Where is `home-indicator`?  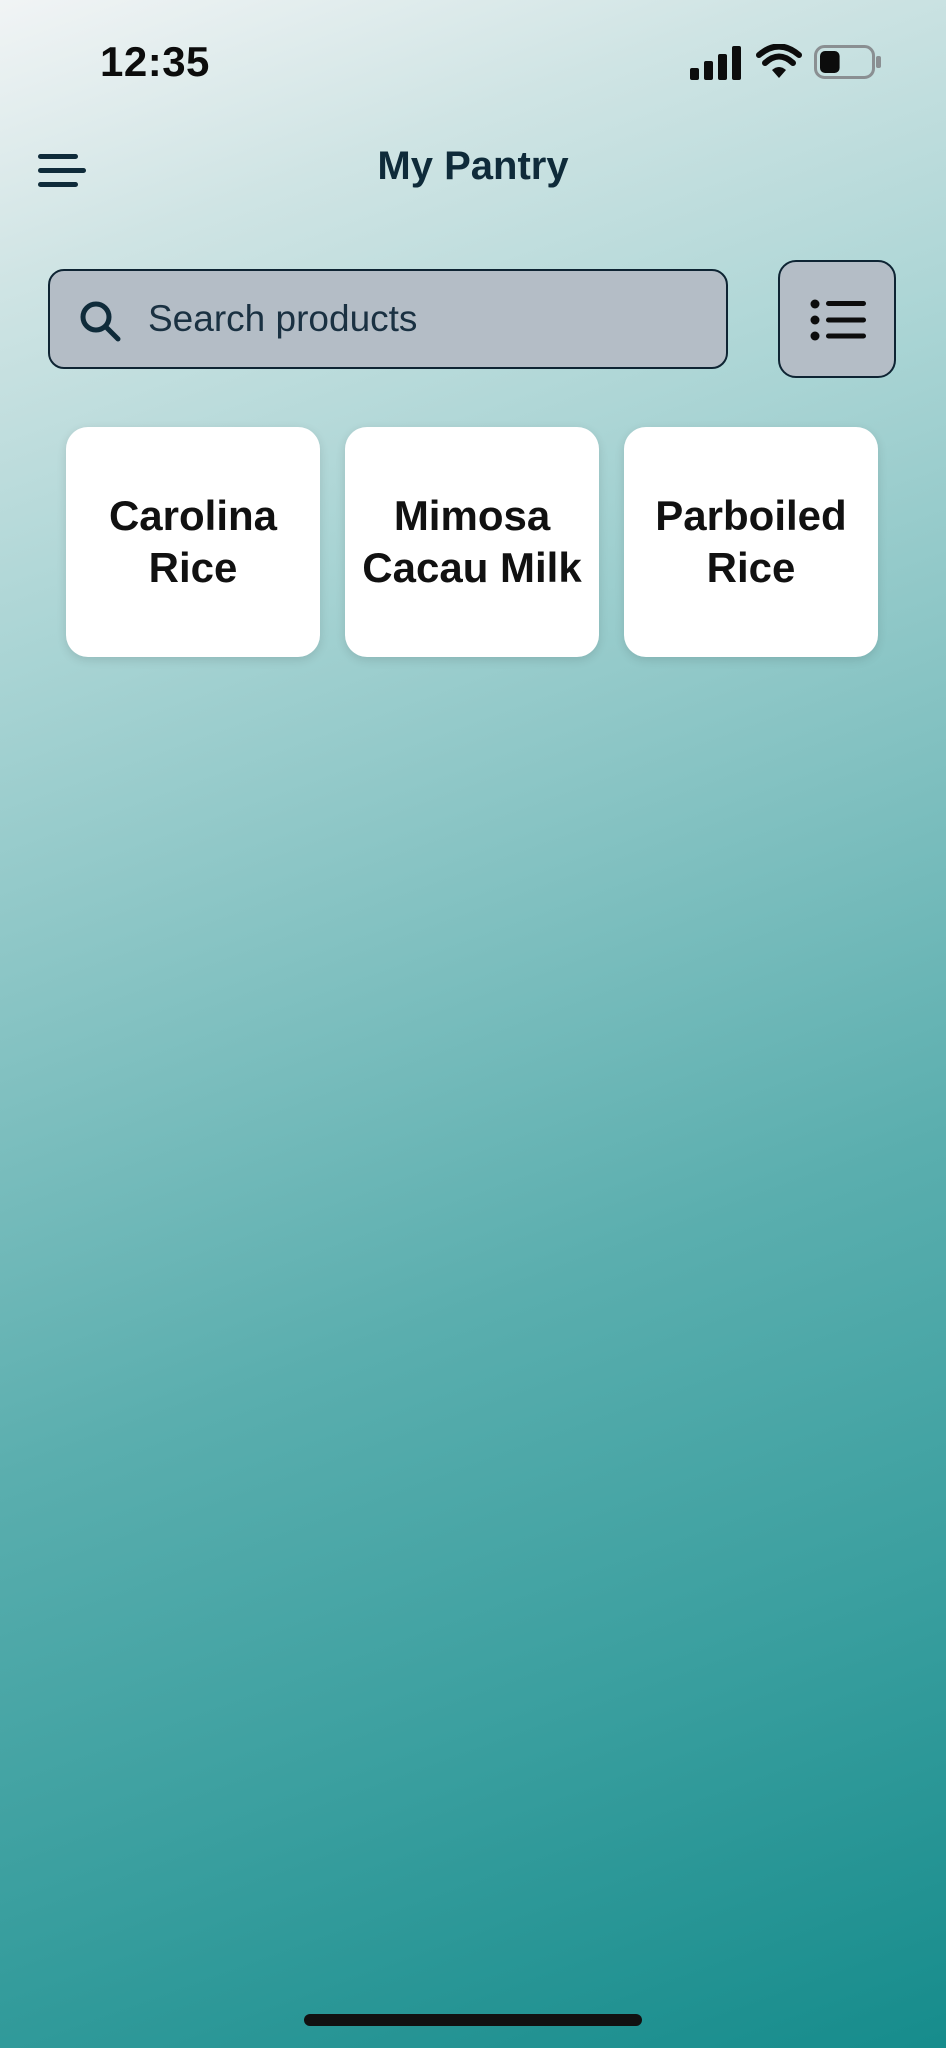 home-indicator is located at coordinates (473, 2020).